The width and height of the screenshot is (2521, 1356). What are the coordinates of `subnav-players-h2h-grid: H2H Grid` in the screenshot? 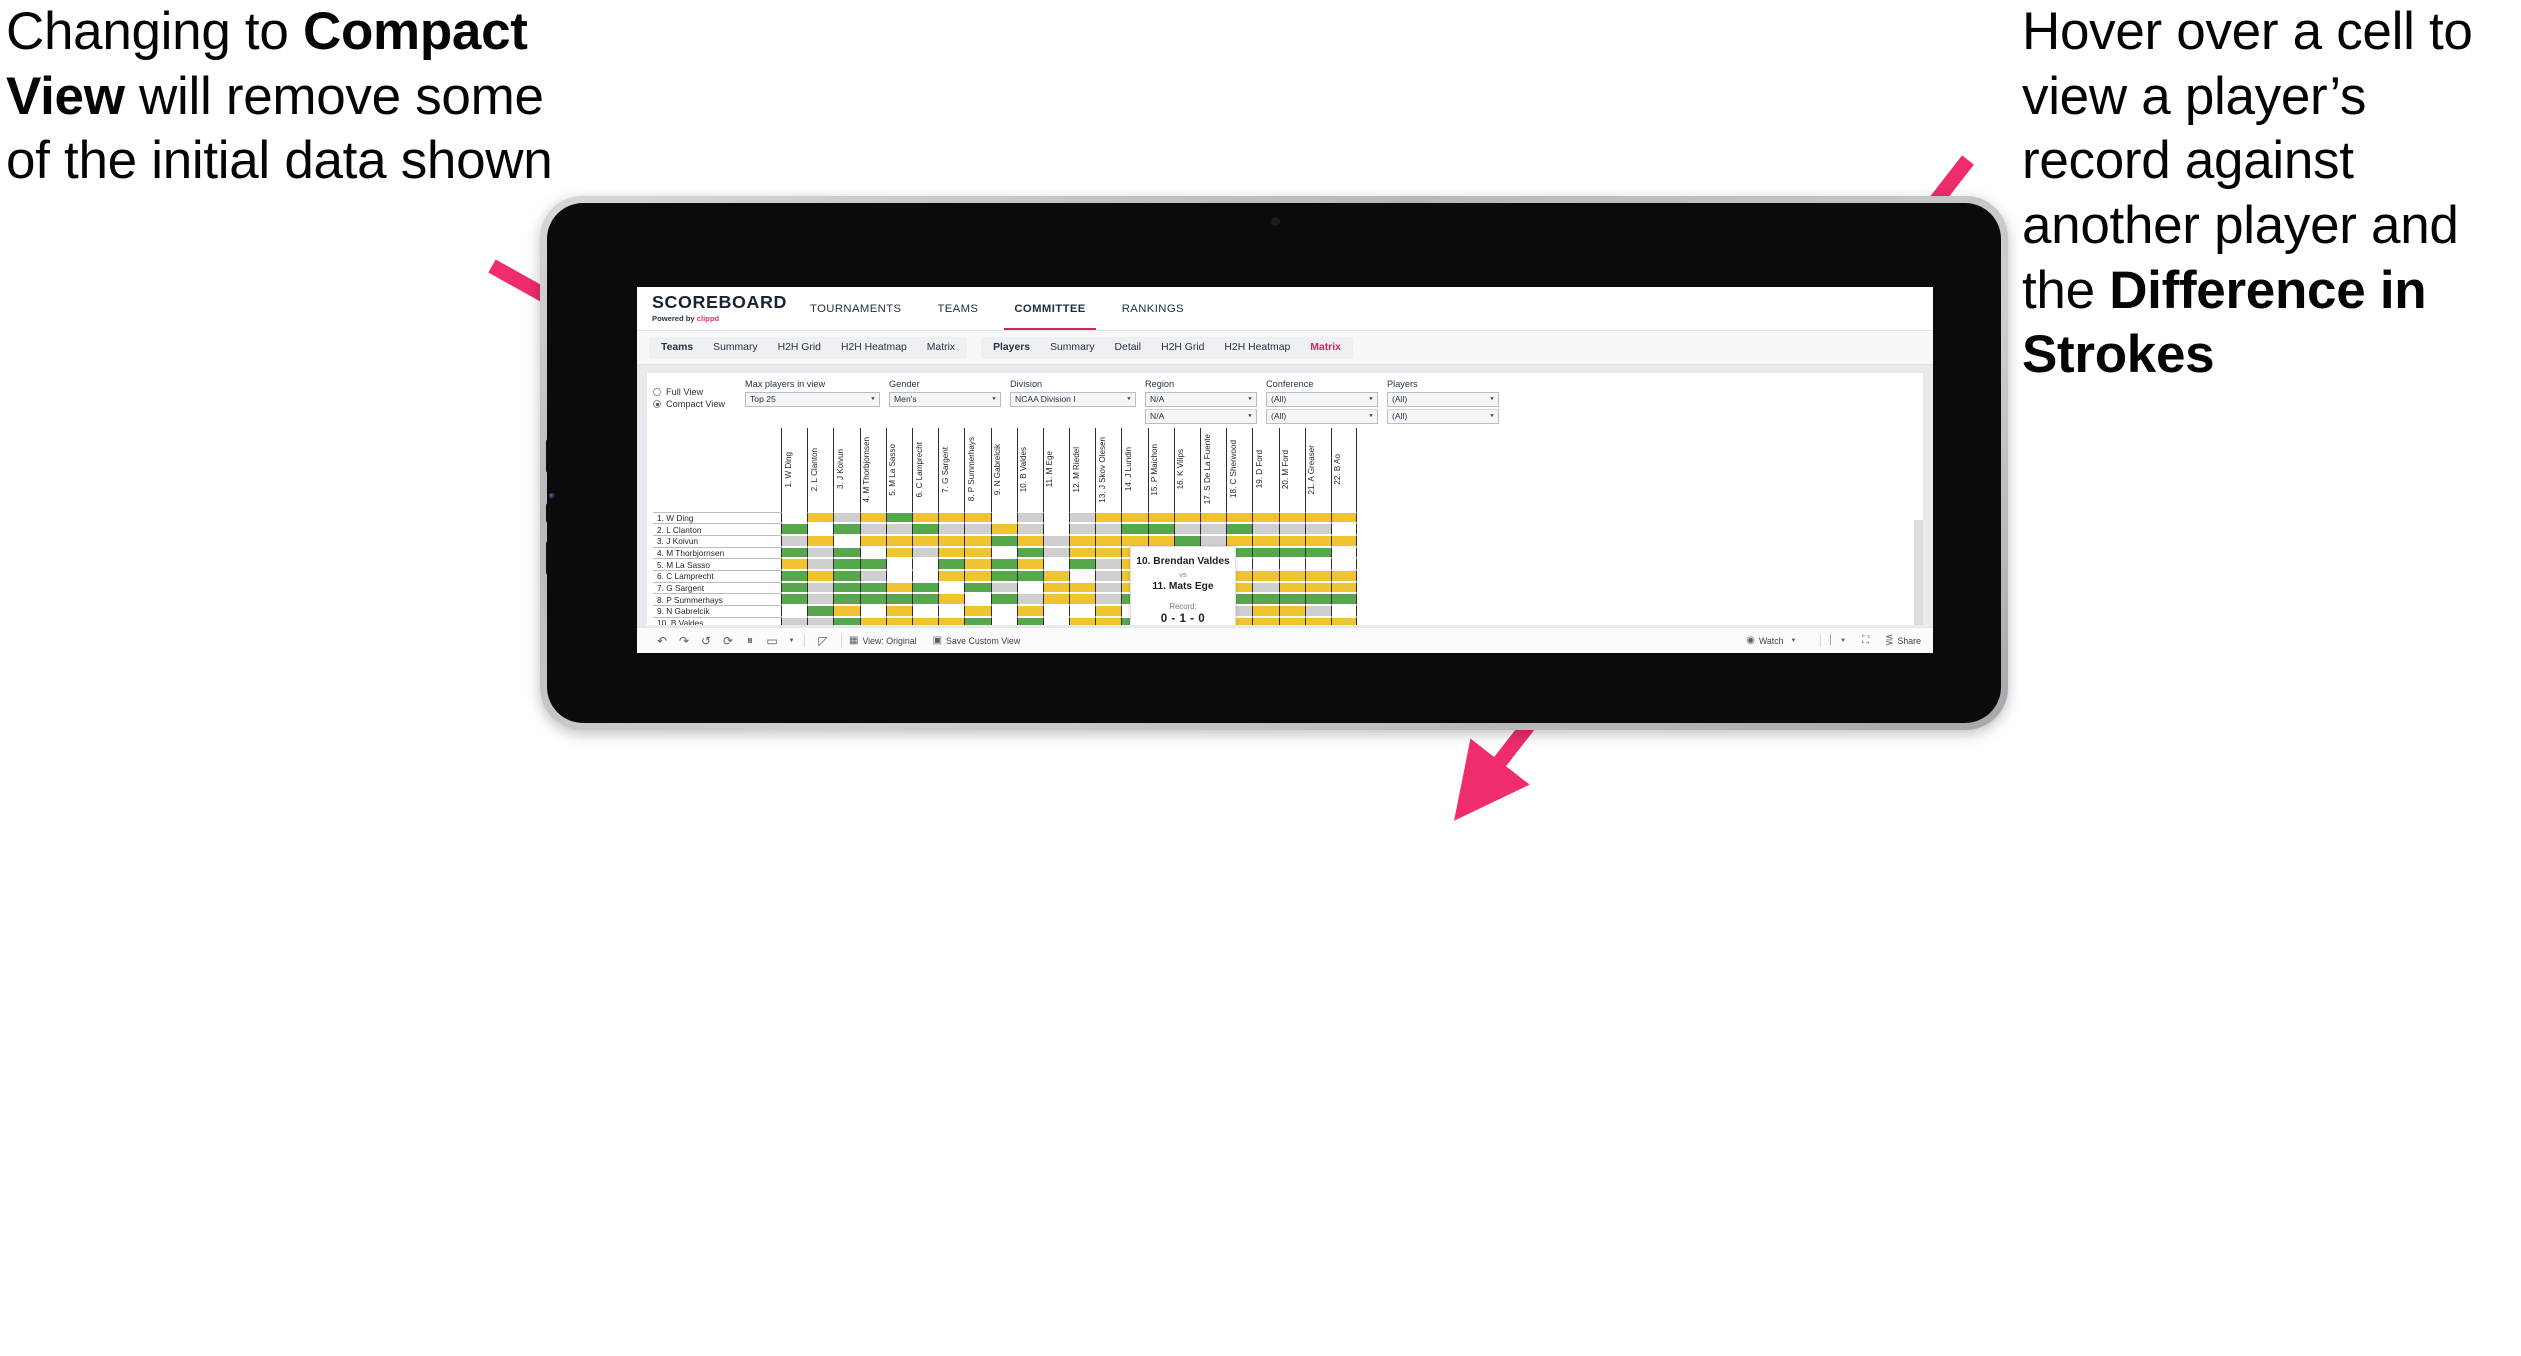 It's located at (1182, 348).